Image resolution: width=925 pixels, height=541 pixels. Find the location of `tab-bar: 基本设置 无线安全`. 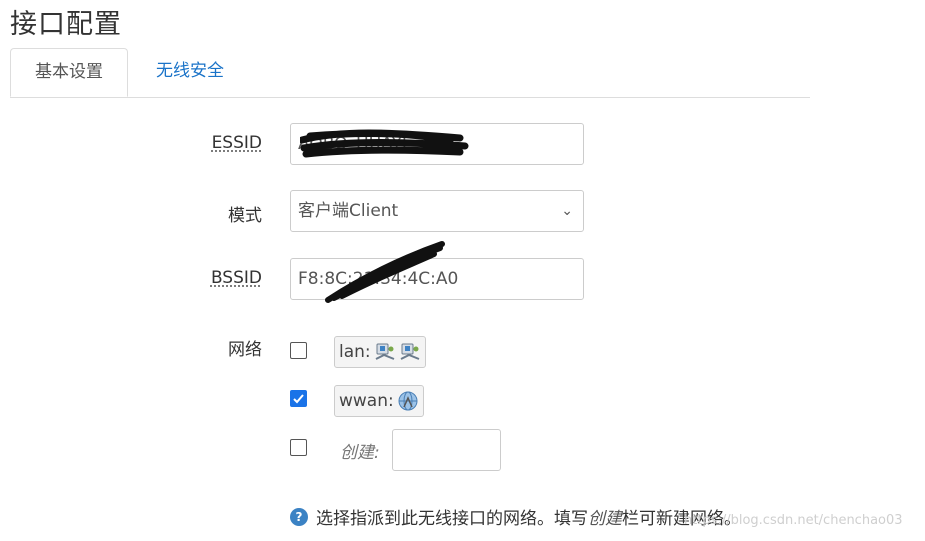

tab-bar: 基本设置 无线安全 is located at coordinates (410, 73).